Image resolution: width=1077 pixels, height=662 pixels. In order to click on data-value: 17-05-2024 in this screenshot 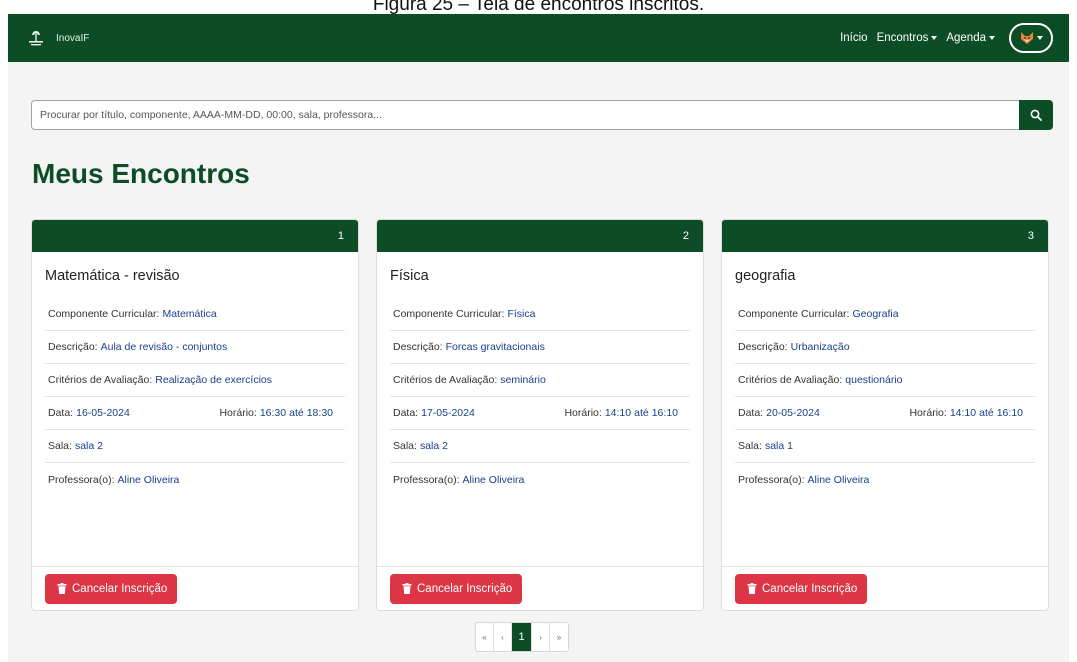, I will do `click(448, 413)`.